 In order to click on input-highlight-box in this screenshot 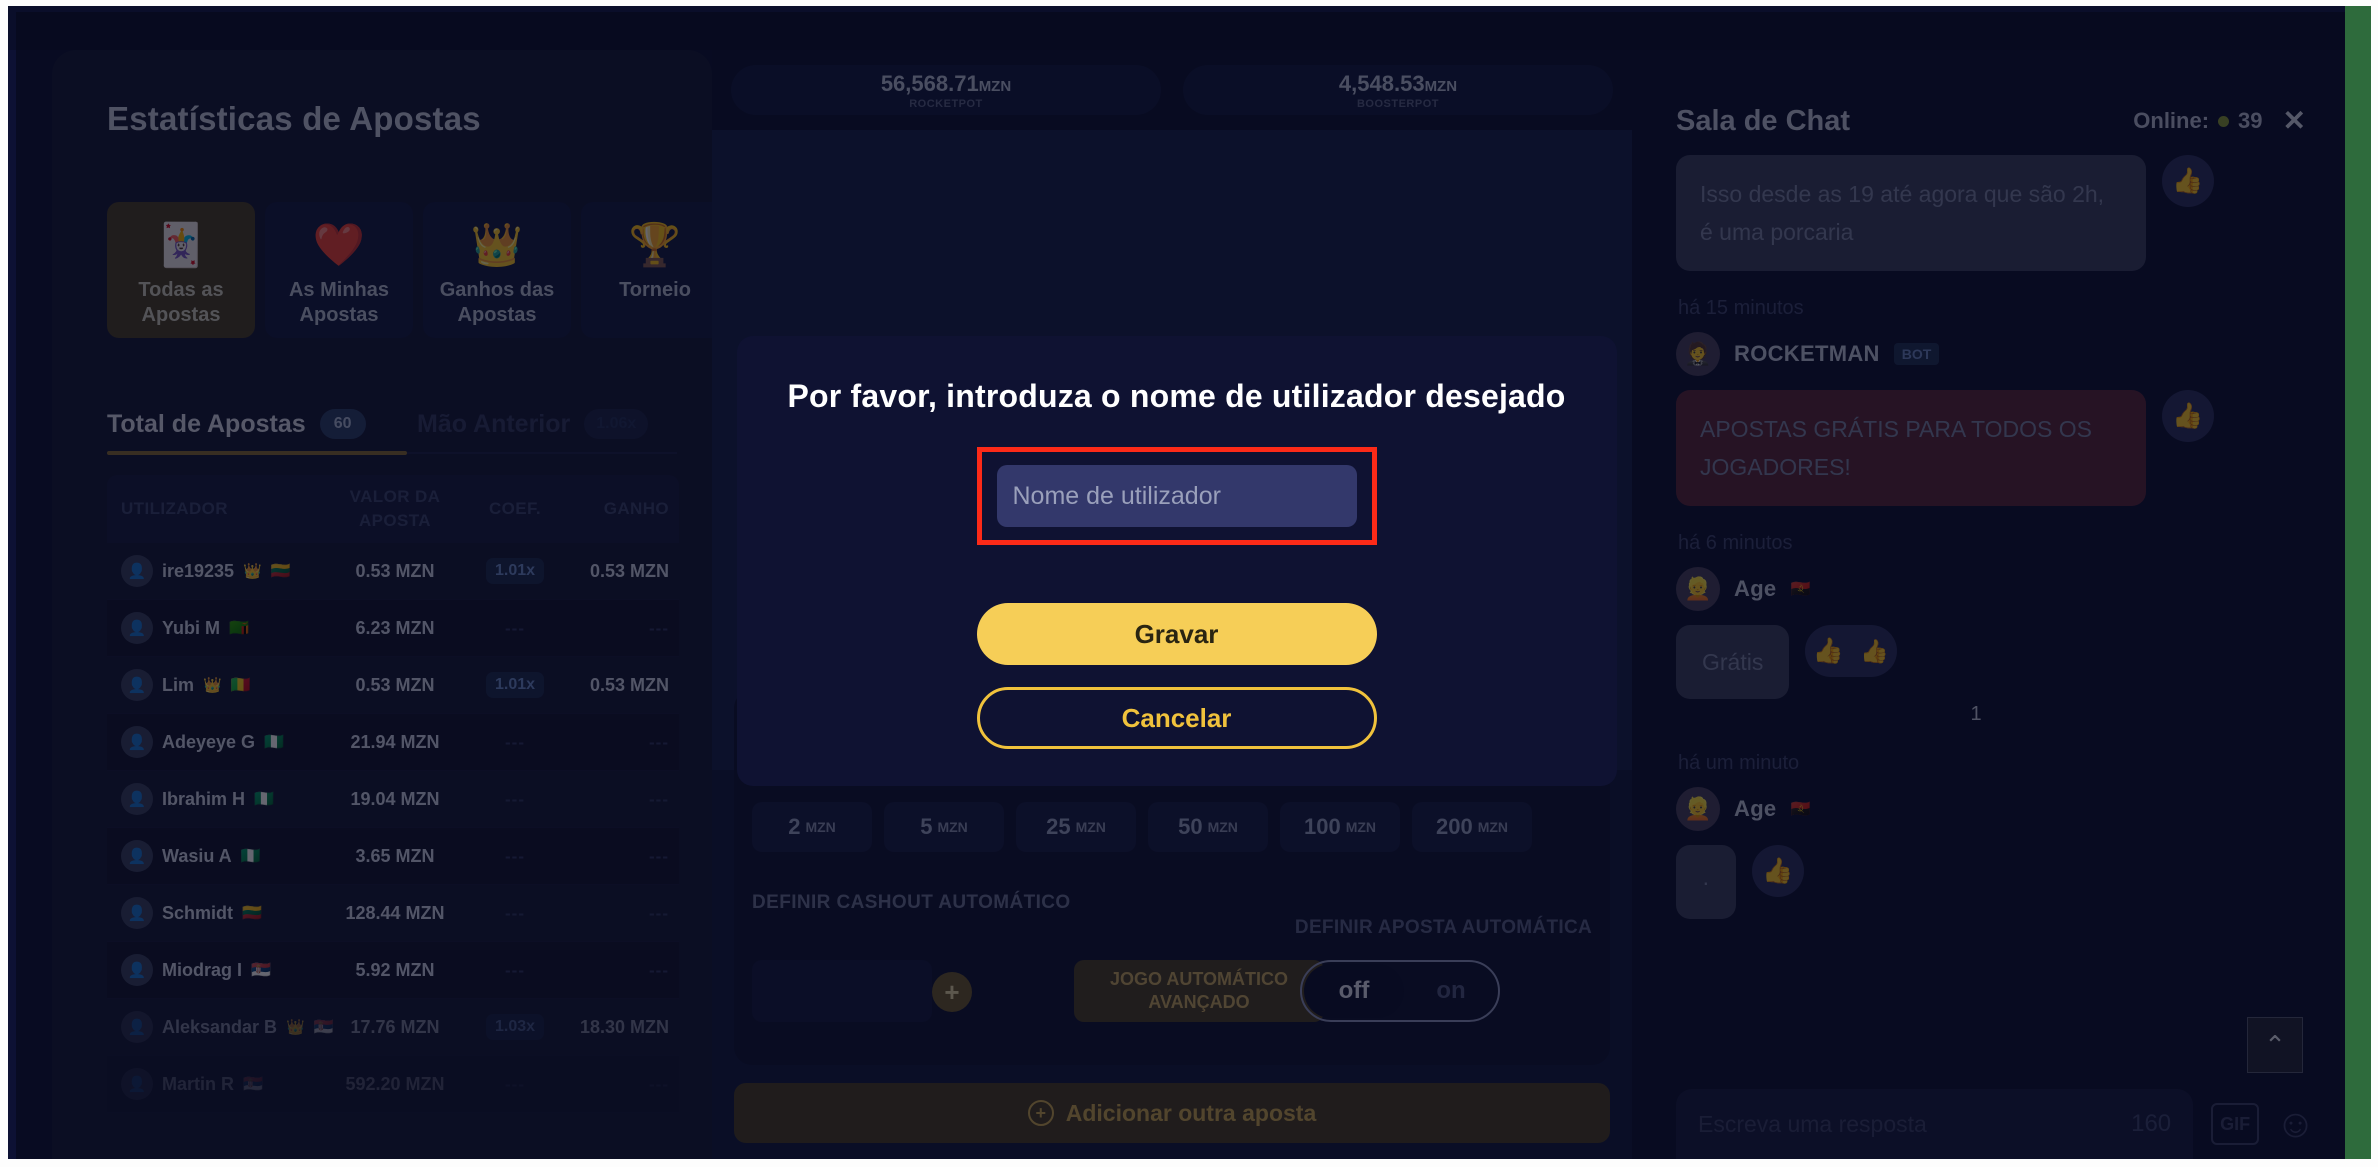, I will do `click(1176, 496)`.